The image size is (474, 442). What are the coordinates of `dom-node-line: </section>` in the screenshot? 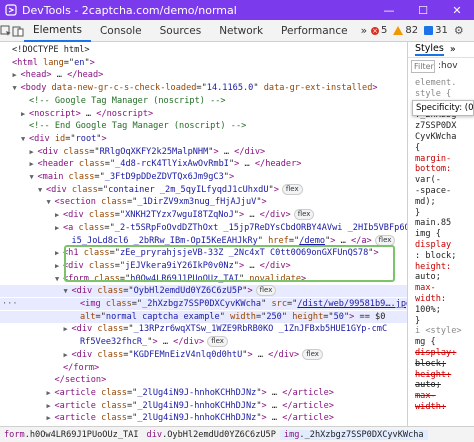 It's located at (203, 380).